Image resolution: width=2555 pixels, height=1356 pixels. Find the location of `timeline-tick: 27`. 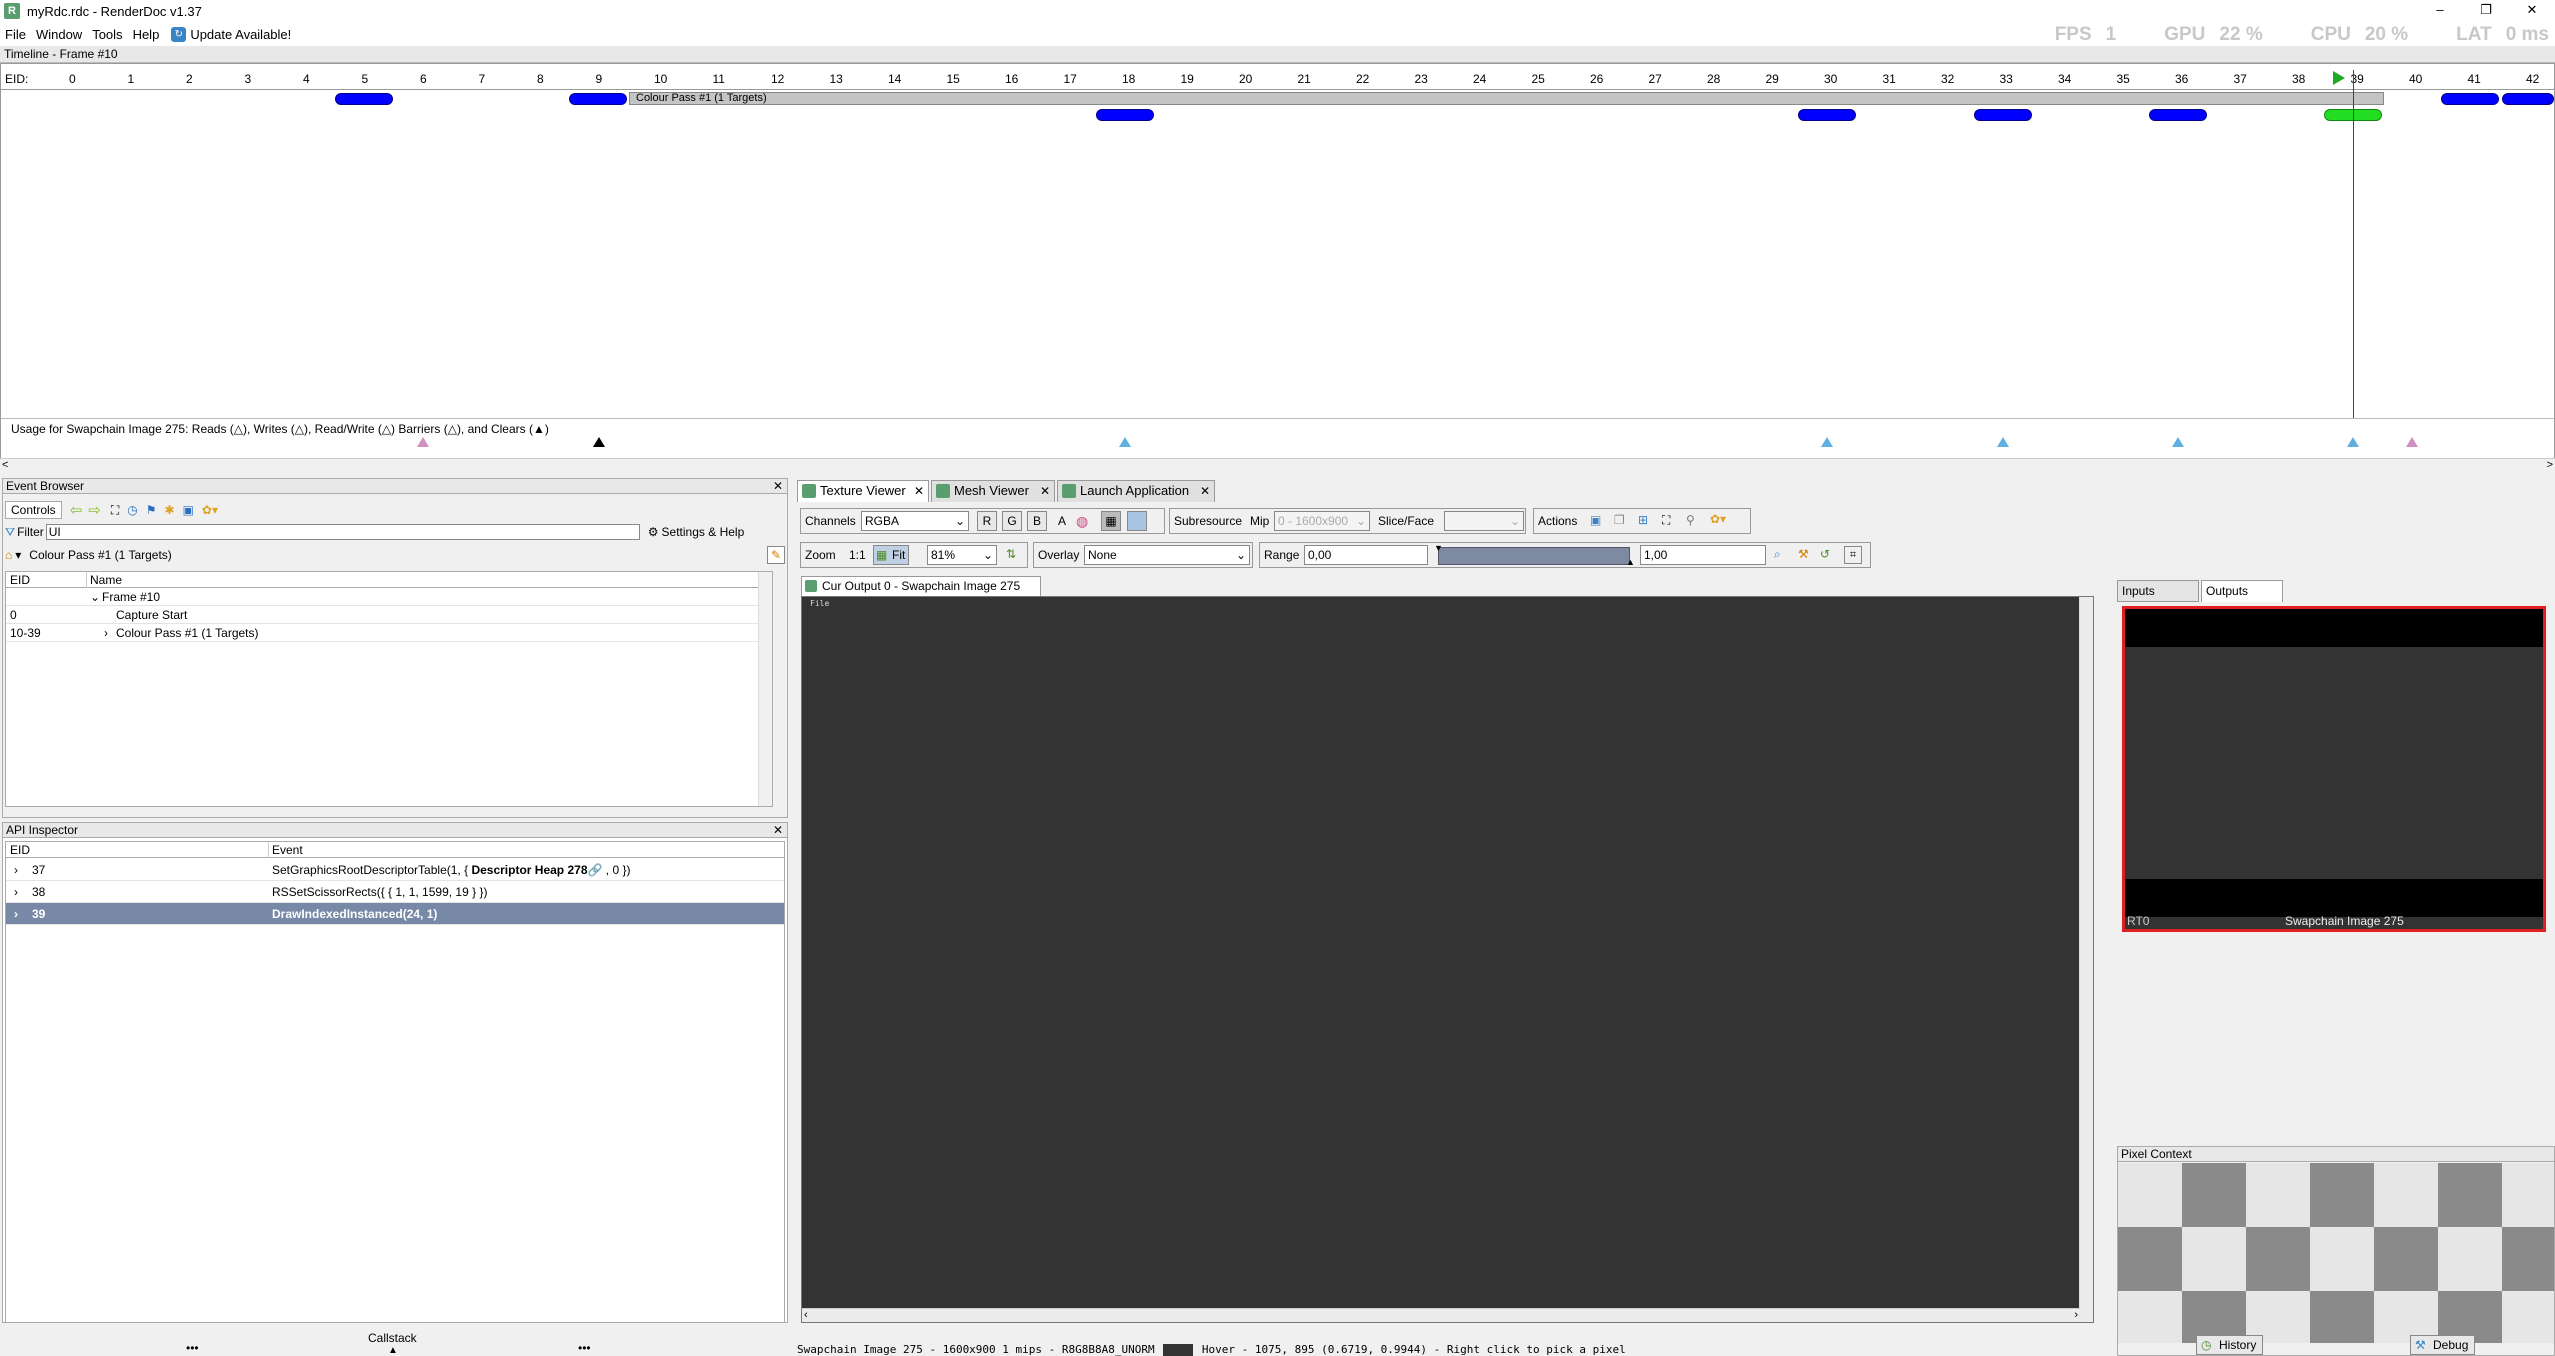

timeline-tick: 27 is located at coordinates (1655, 79).